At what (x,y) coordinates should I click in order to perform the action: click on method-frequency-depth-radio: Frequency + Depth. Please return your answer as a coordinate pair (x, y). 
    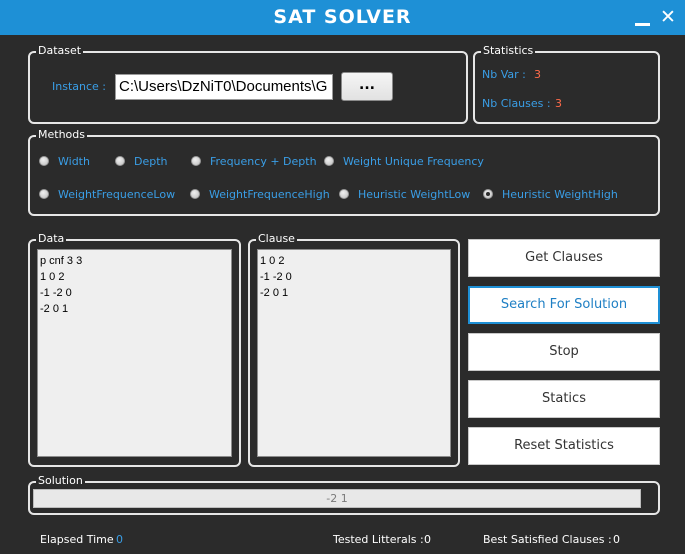
    Looking at the image, I should click on (254, 161).